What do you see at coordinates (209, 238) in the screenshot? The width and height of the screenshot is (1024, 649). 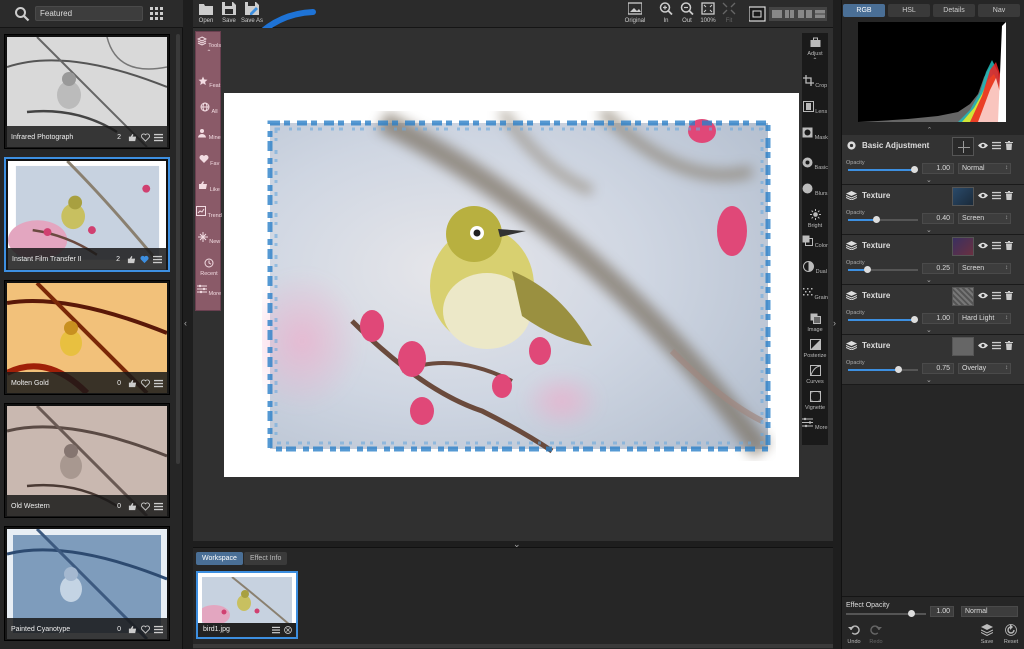 I see `new-button: New` at bounding box center [209, 238].